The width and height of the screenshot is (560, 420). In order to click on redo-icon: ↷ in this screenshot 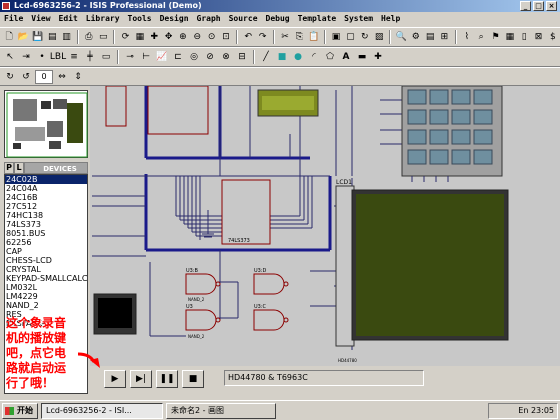, I will do `click(263, 37)`.